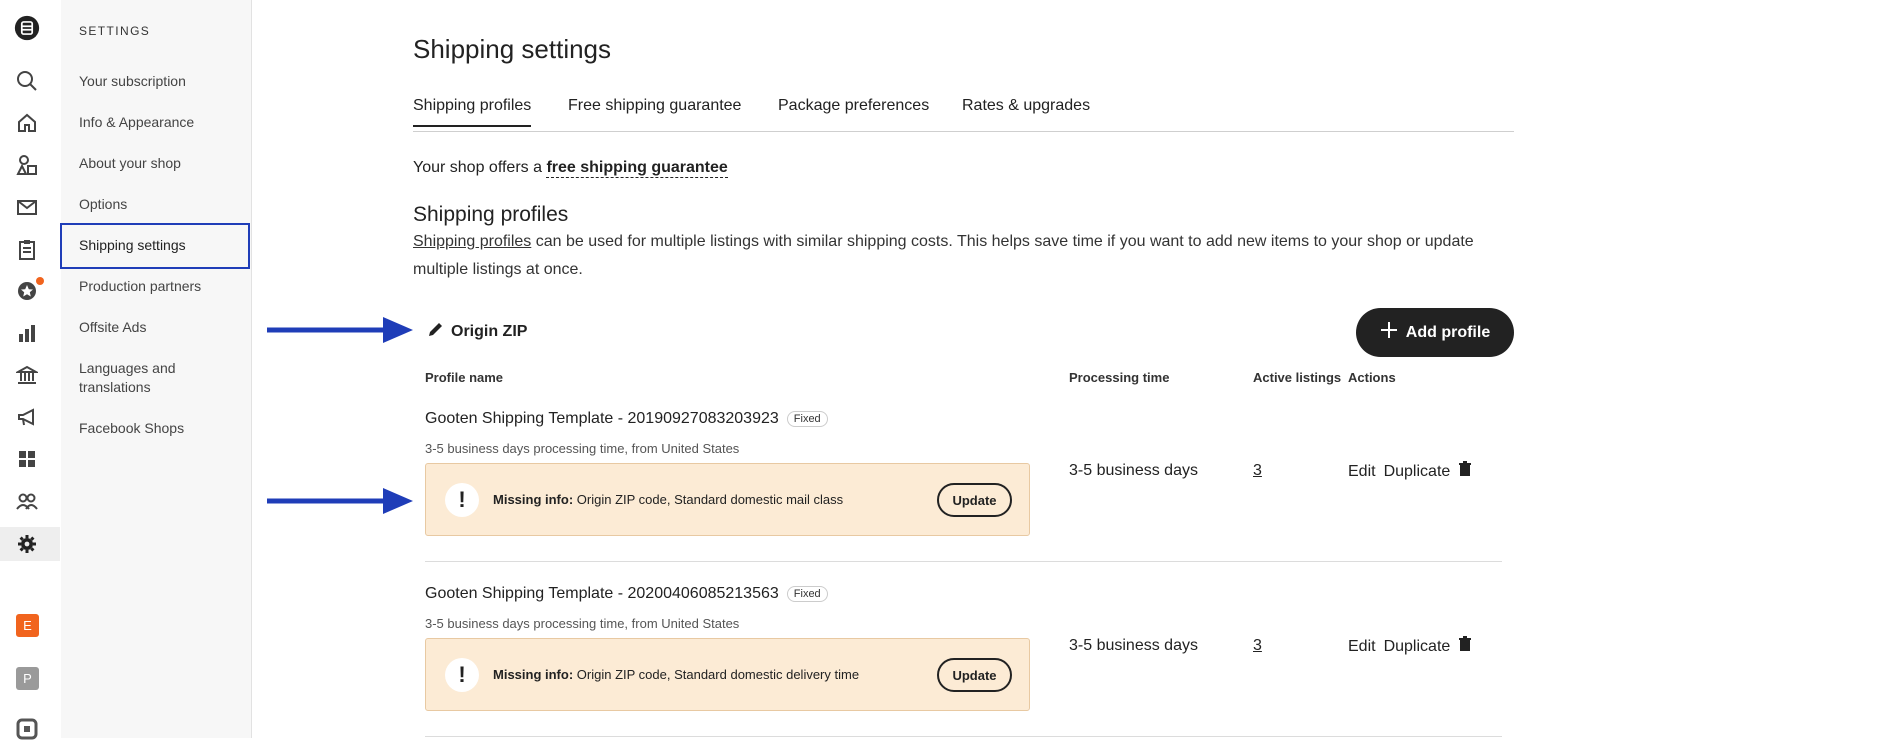 This screenshot has width=1897, height=742. I want to click on grid-icon, so click(27, 459).